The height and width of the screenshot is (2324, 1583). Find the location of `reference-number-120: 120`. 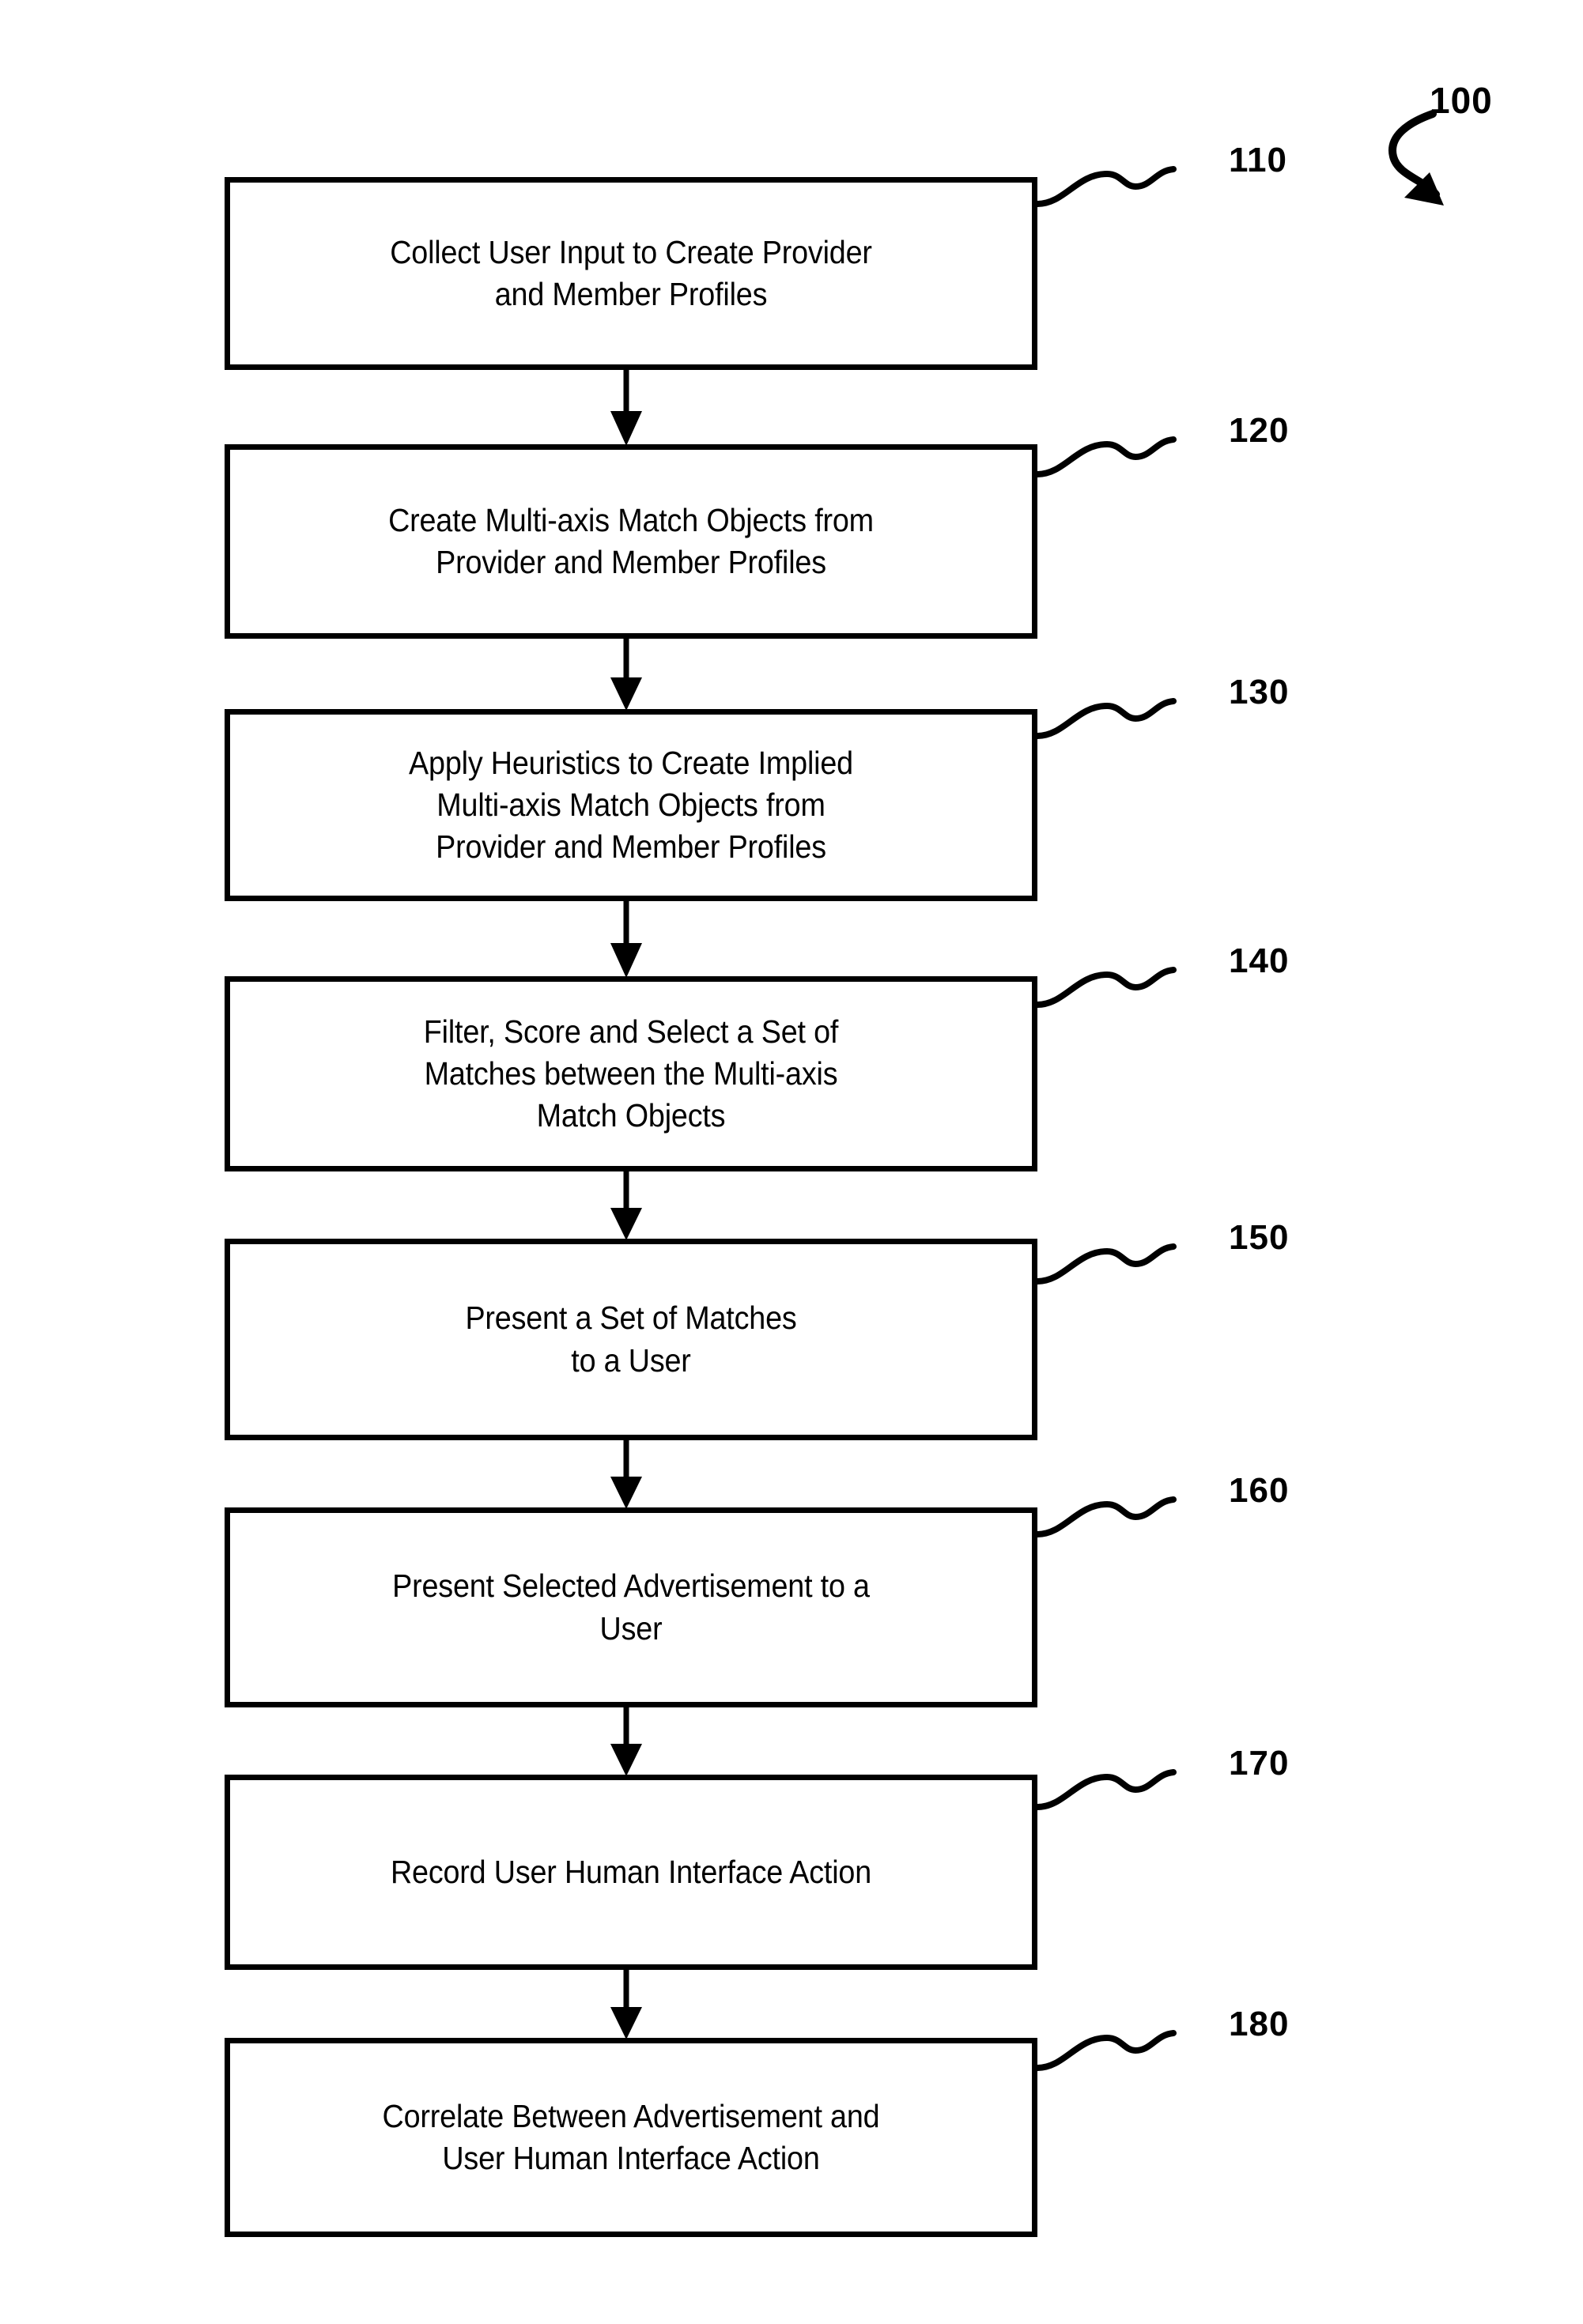

reference-number-120: 120 is located at coordinates (1259, 430).